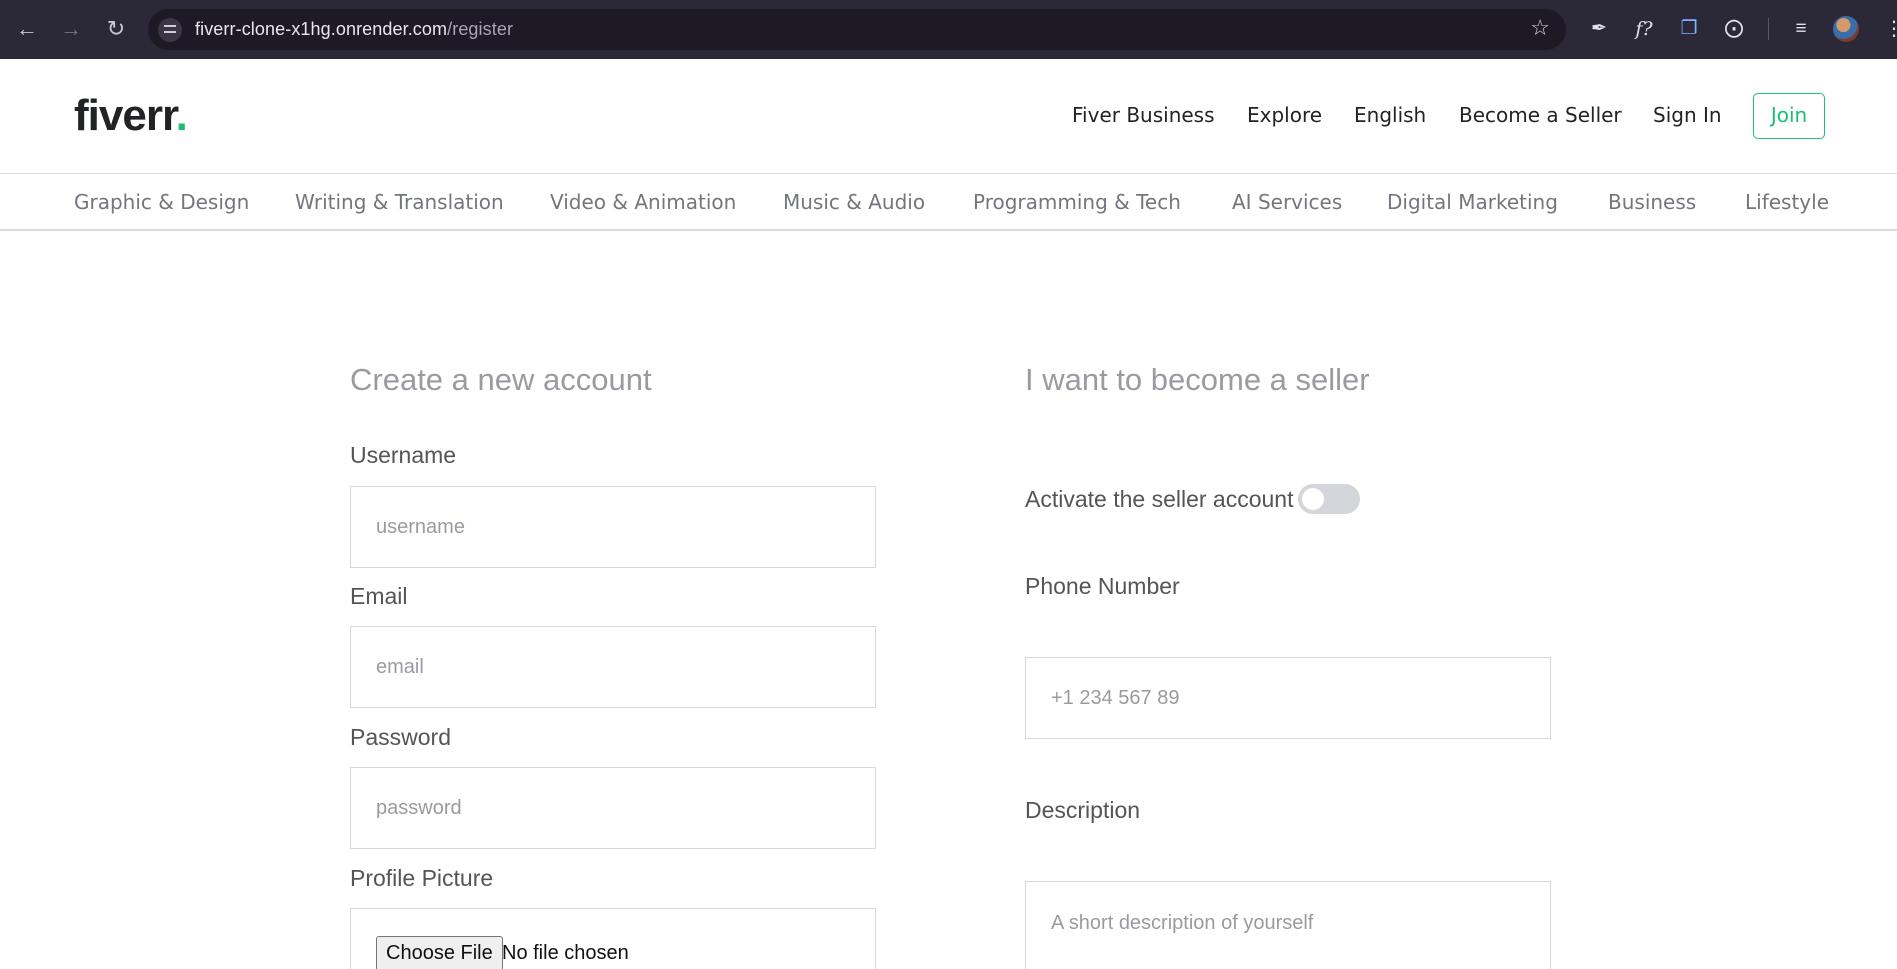  I want to click on toggle-knob, so click(1313, 499).